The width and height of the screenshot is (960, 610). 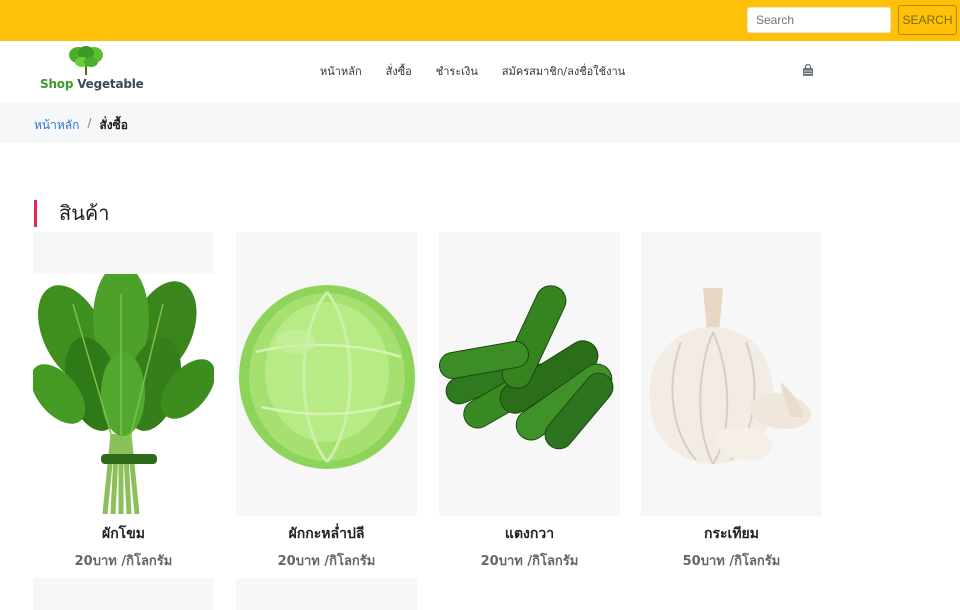 I want to click on top-bar: SEARCH, so click(x=480, y=20).